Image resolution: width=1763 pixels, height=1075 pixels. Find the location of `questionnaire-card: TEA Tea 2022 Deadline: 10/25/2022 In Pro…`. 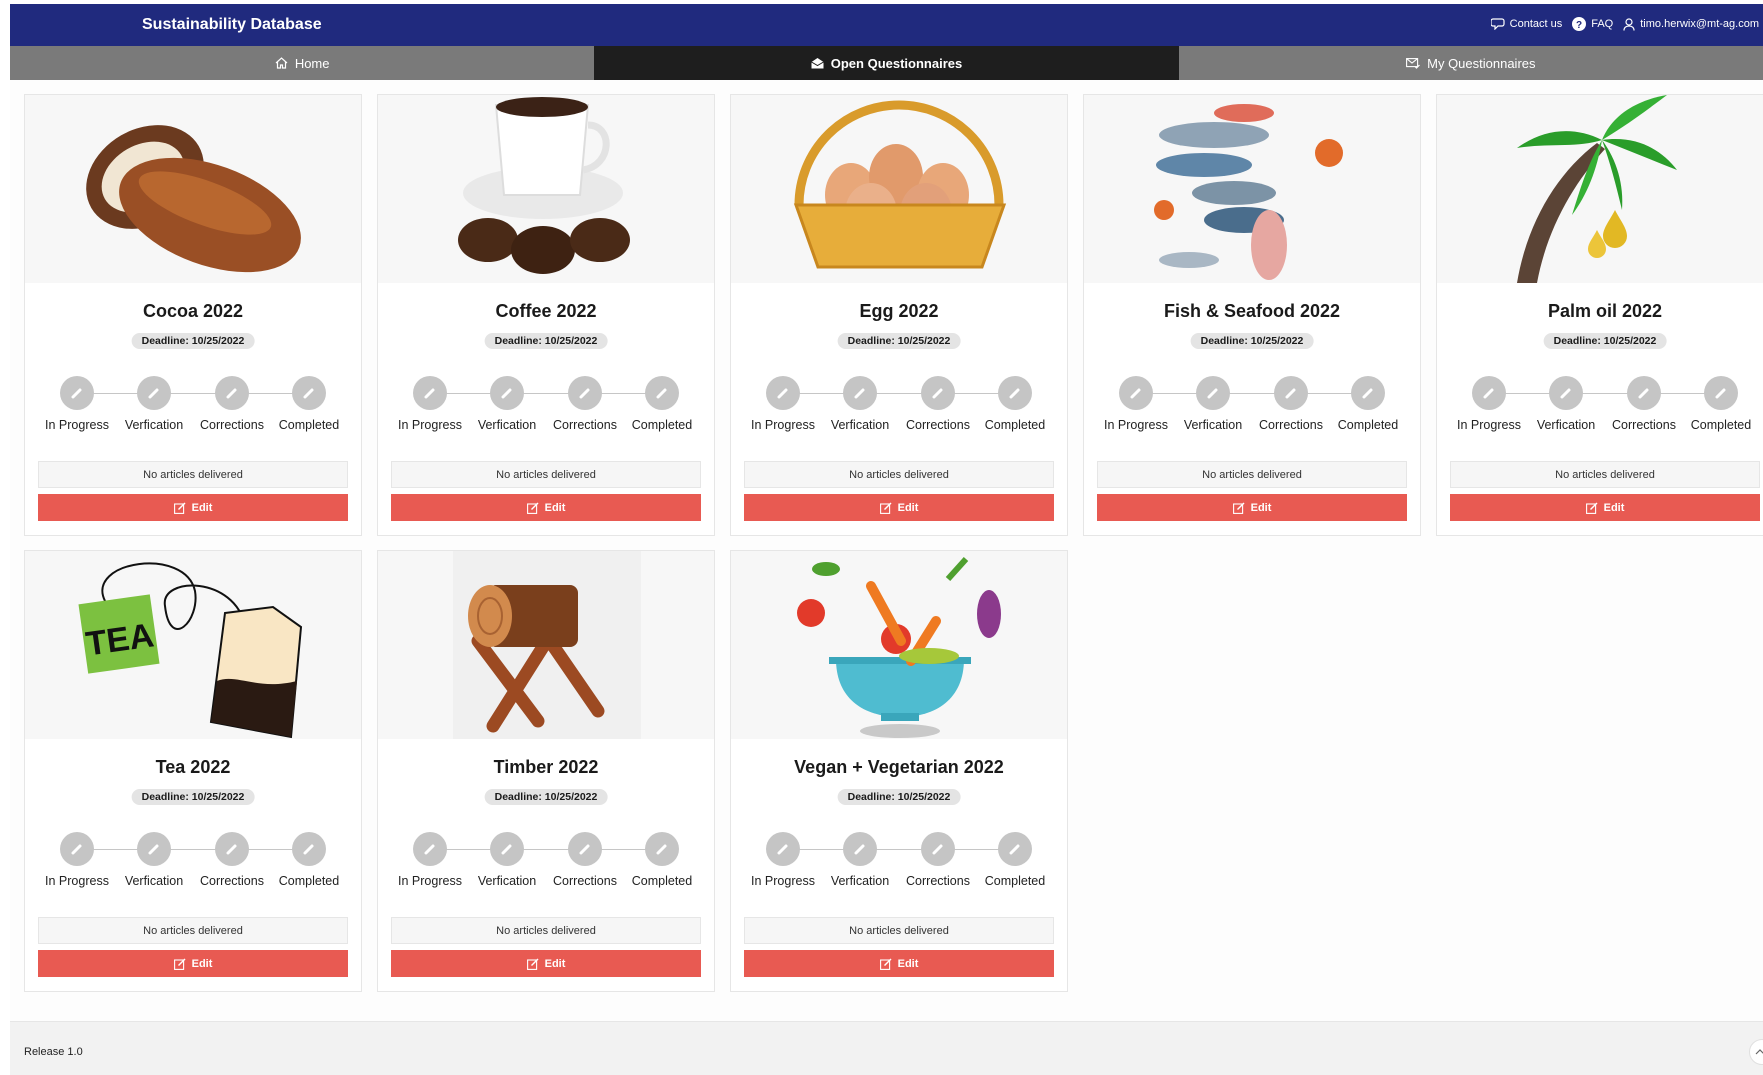

questionnaire-card: TEA Tea 2022 Deadline: 10/25/2022 In Pro… is located at coordinates (193, 771).